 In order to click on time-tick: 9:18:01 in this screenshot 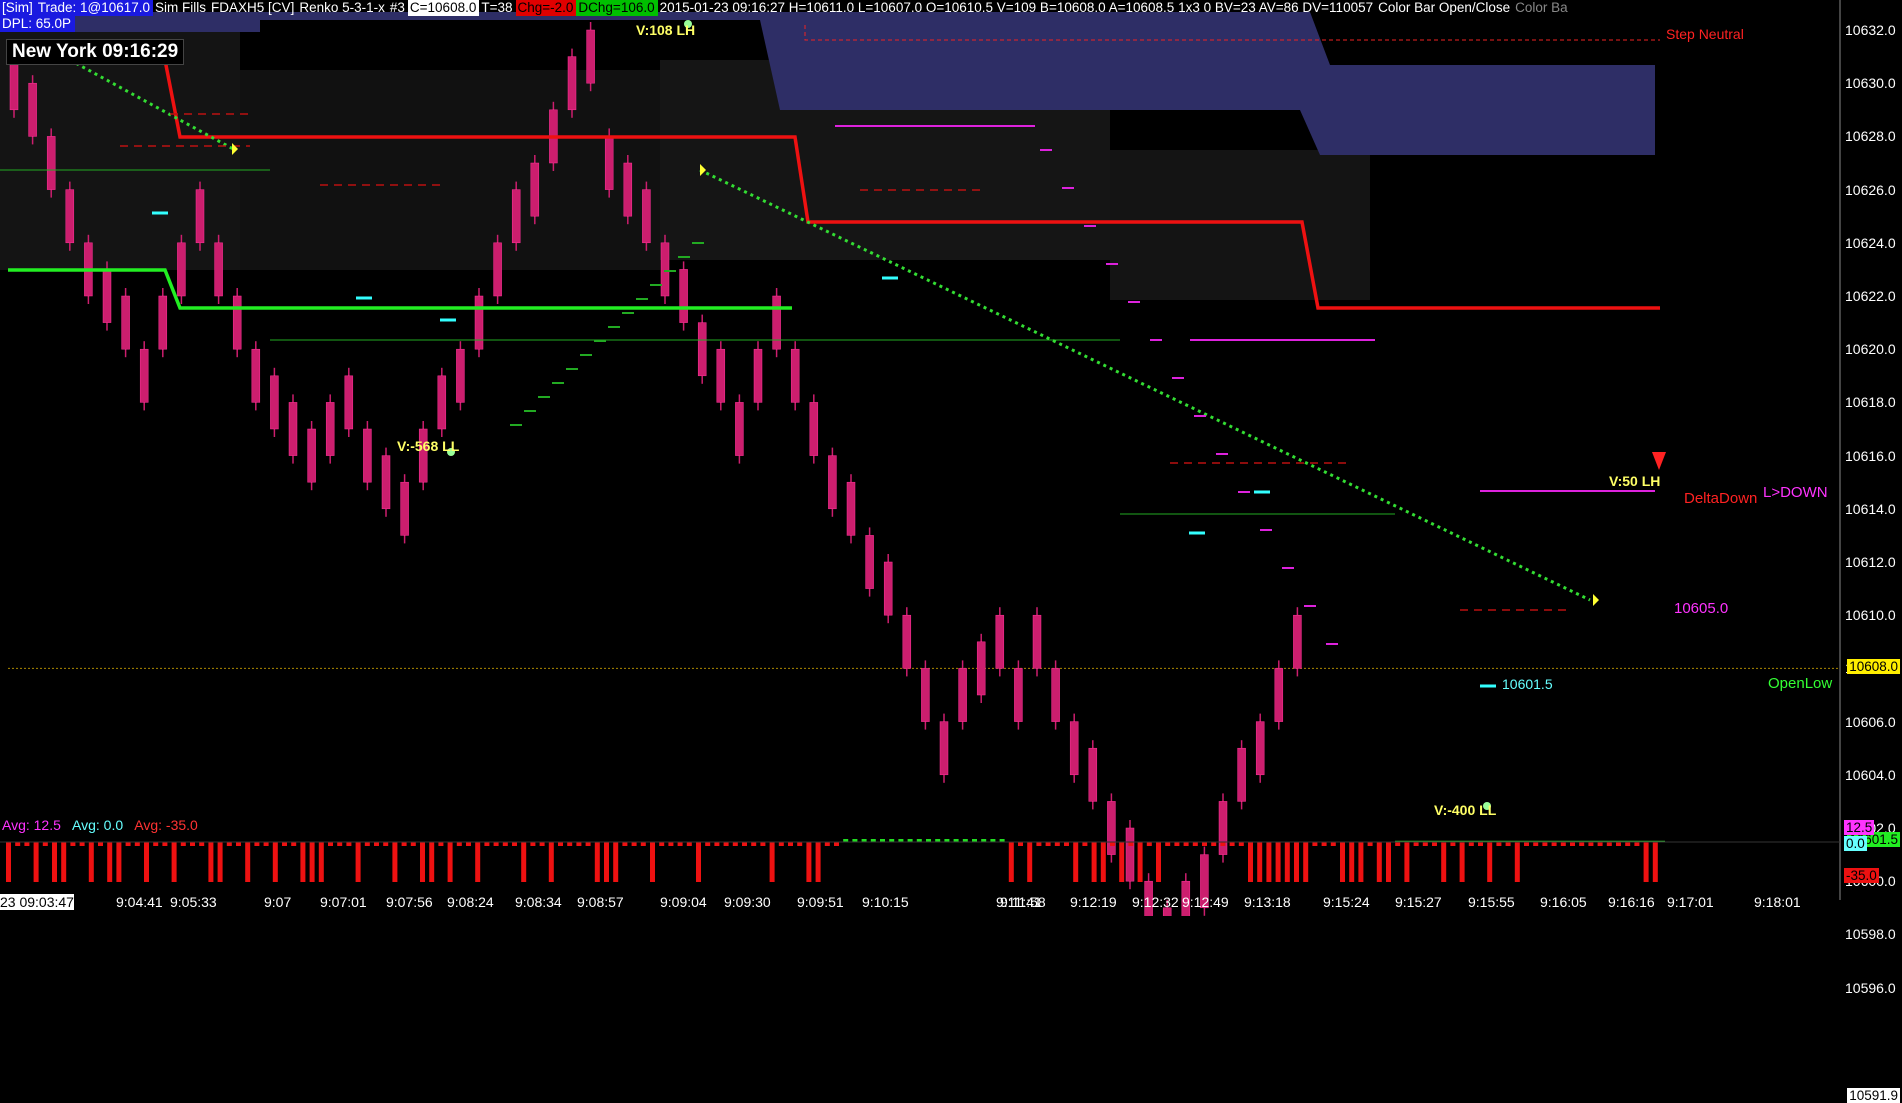, I will do `click(1777, 902)`.